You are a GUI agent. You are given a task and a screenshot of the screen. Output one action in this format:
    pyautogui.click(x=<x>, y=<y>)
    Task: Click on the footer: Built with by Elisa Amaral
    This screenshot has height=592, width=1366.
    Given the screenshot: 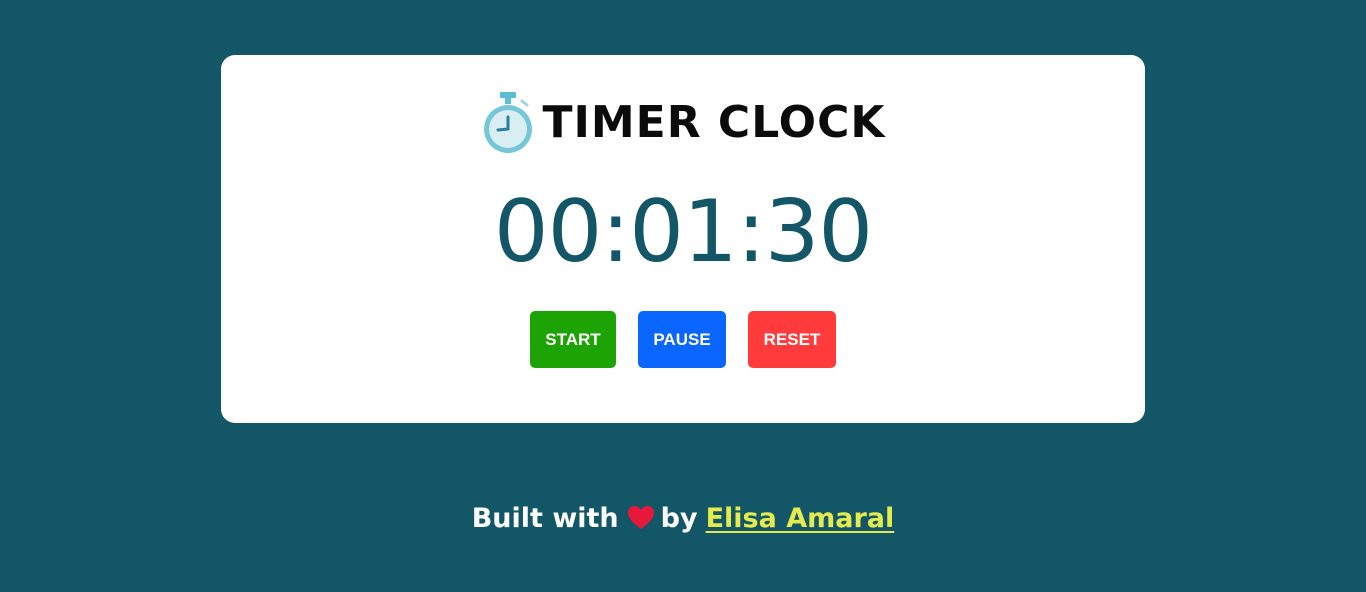 What is the action you would take?
    pyautogui.click(x=683, y=518)
    